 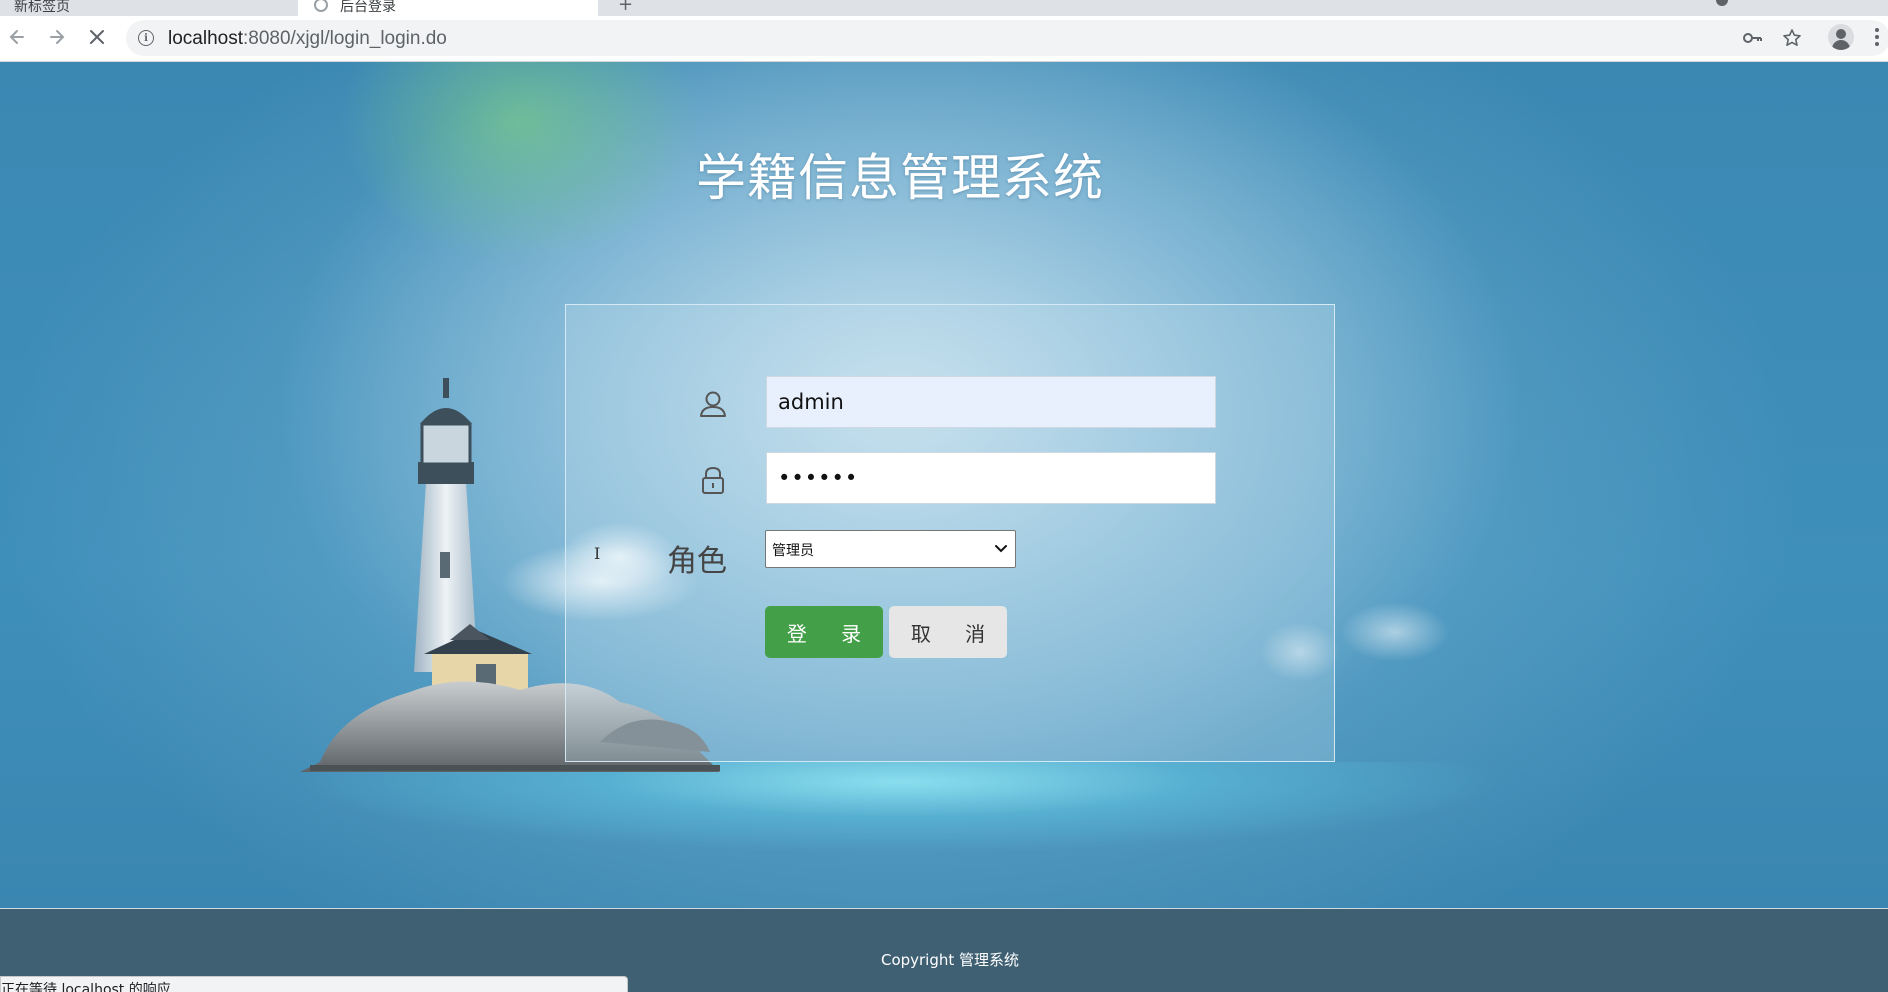 I want to click on role-select: 管理员, so click(x=890, y=549).